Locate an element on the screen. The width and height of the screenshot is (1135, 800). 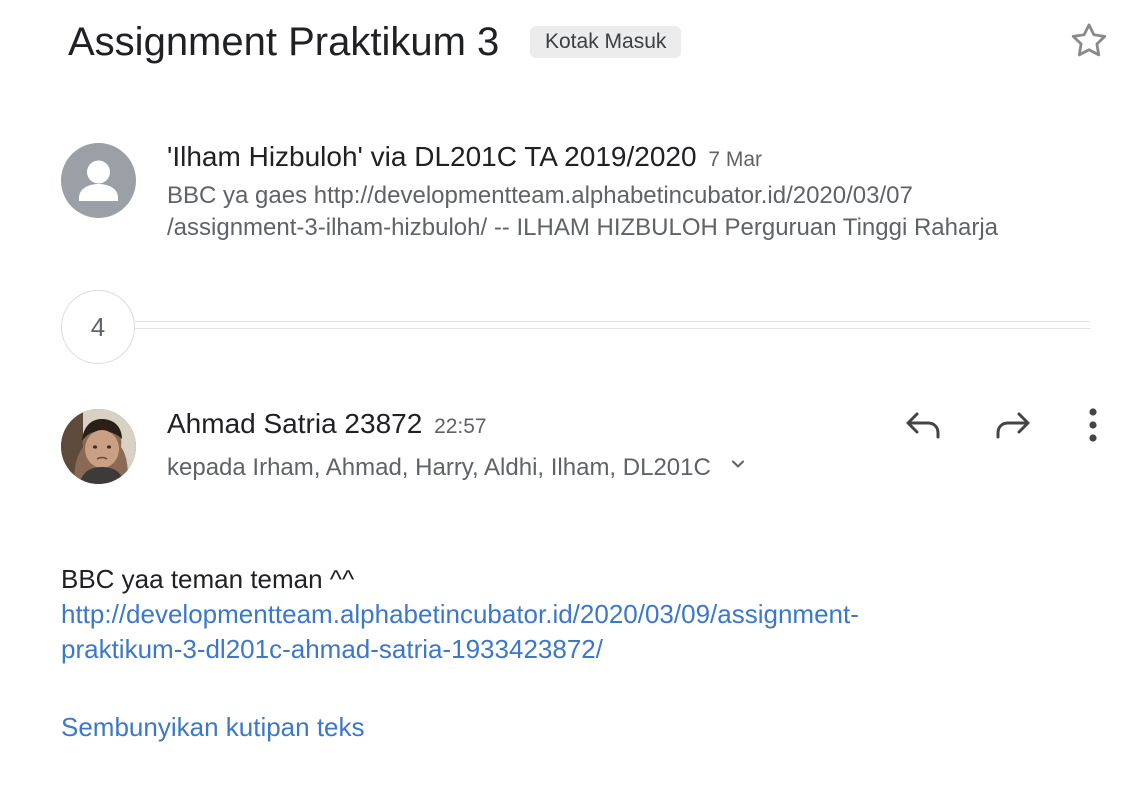
message-body-text: BBC yaa teman teman ^^ is located at coordinates (208, 579).